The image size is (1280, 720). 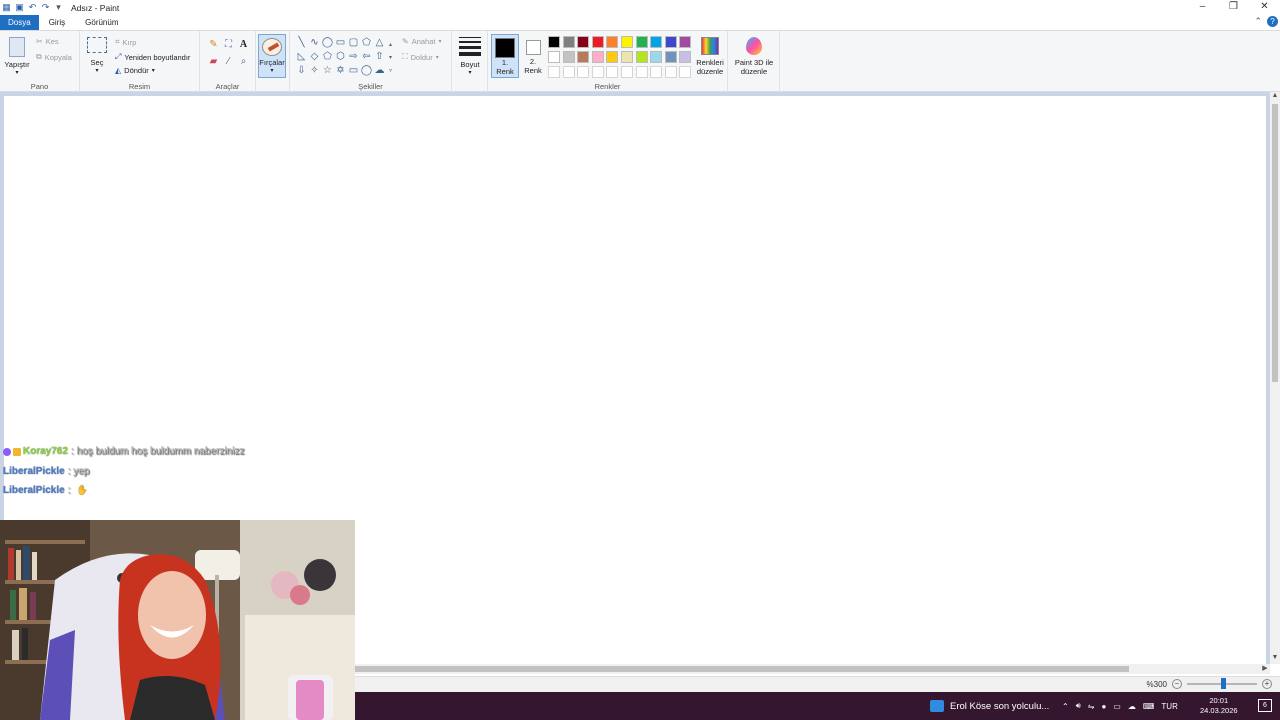 What do you see at coordinates (379, 42) in the screenshot?
I see `triangle-shape-icon: △` at bounding box center [379, 42].